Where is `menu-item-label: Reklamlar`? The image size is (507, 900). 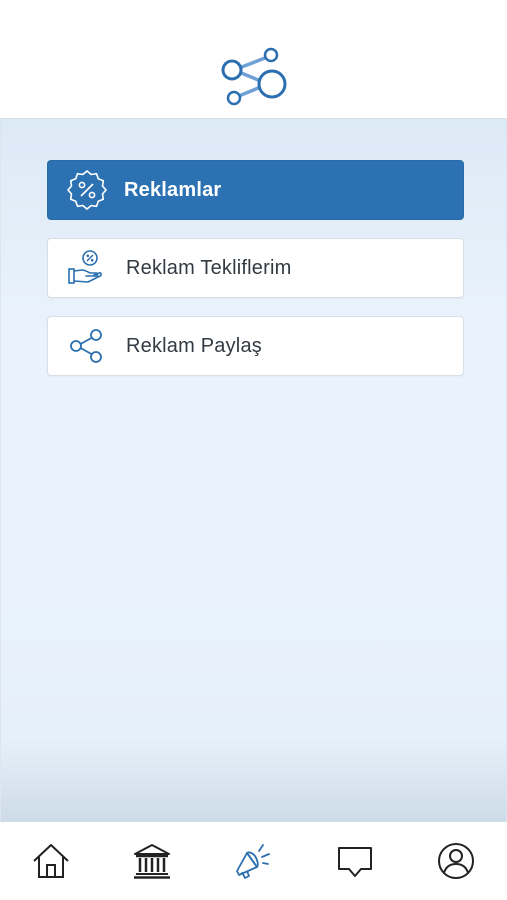 menu-item-label: Reklamlar is located at coordinates (173, 189).